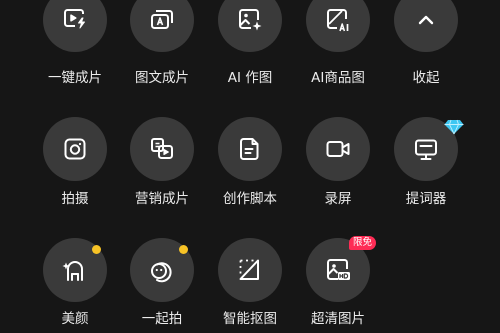  I want to click on tool-creative-script-button, so click(250, 149).